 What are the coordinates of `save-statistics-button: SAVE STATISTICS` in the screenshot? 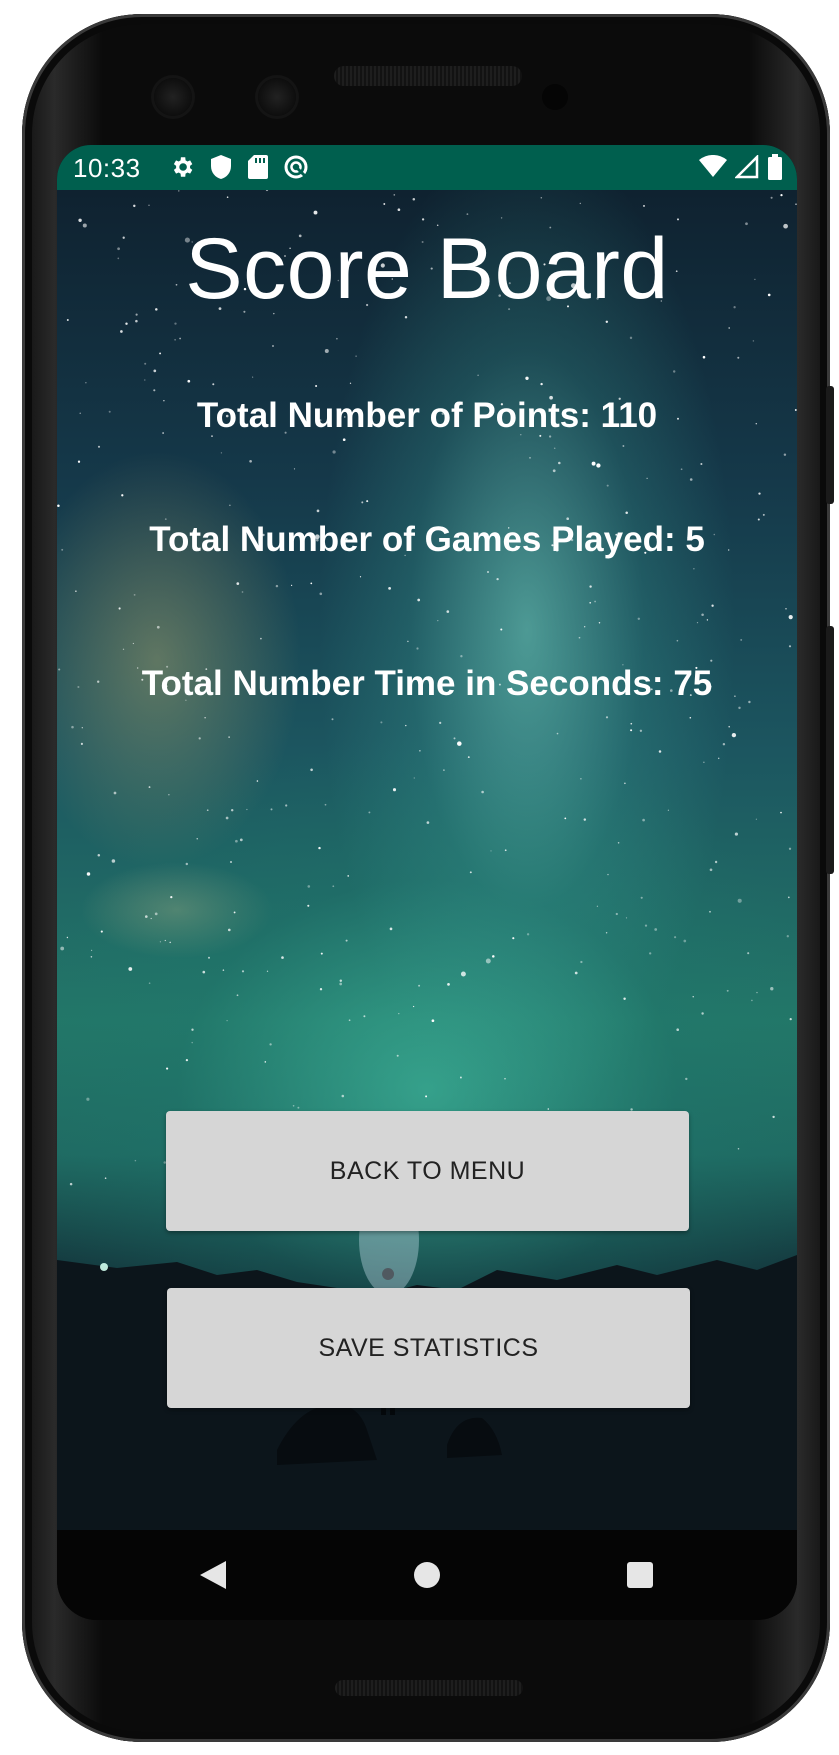 It's located at (428, 1348).